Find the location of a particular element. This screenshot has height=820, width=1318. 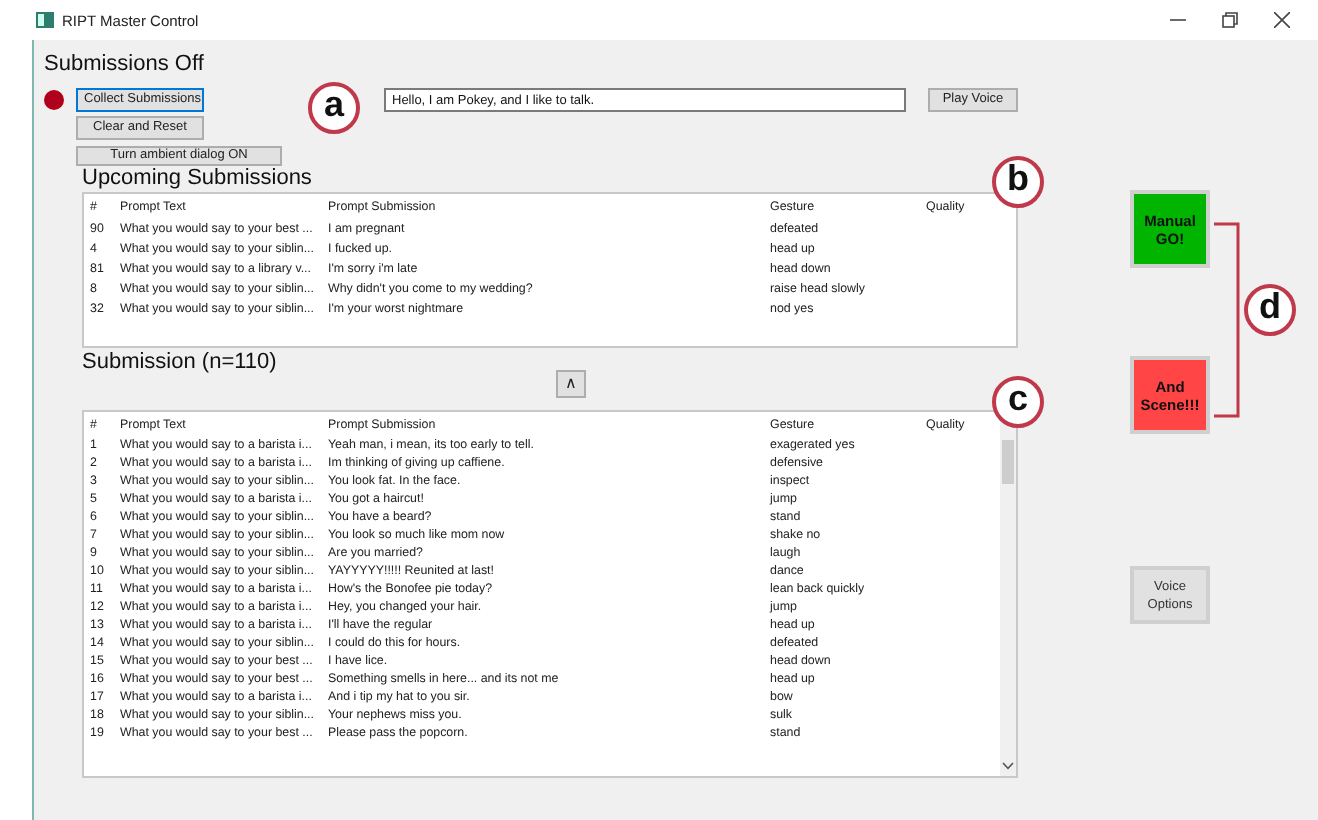

callout-label: c is located at coordinates (1018, 402).